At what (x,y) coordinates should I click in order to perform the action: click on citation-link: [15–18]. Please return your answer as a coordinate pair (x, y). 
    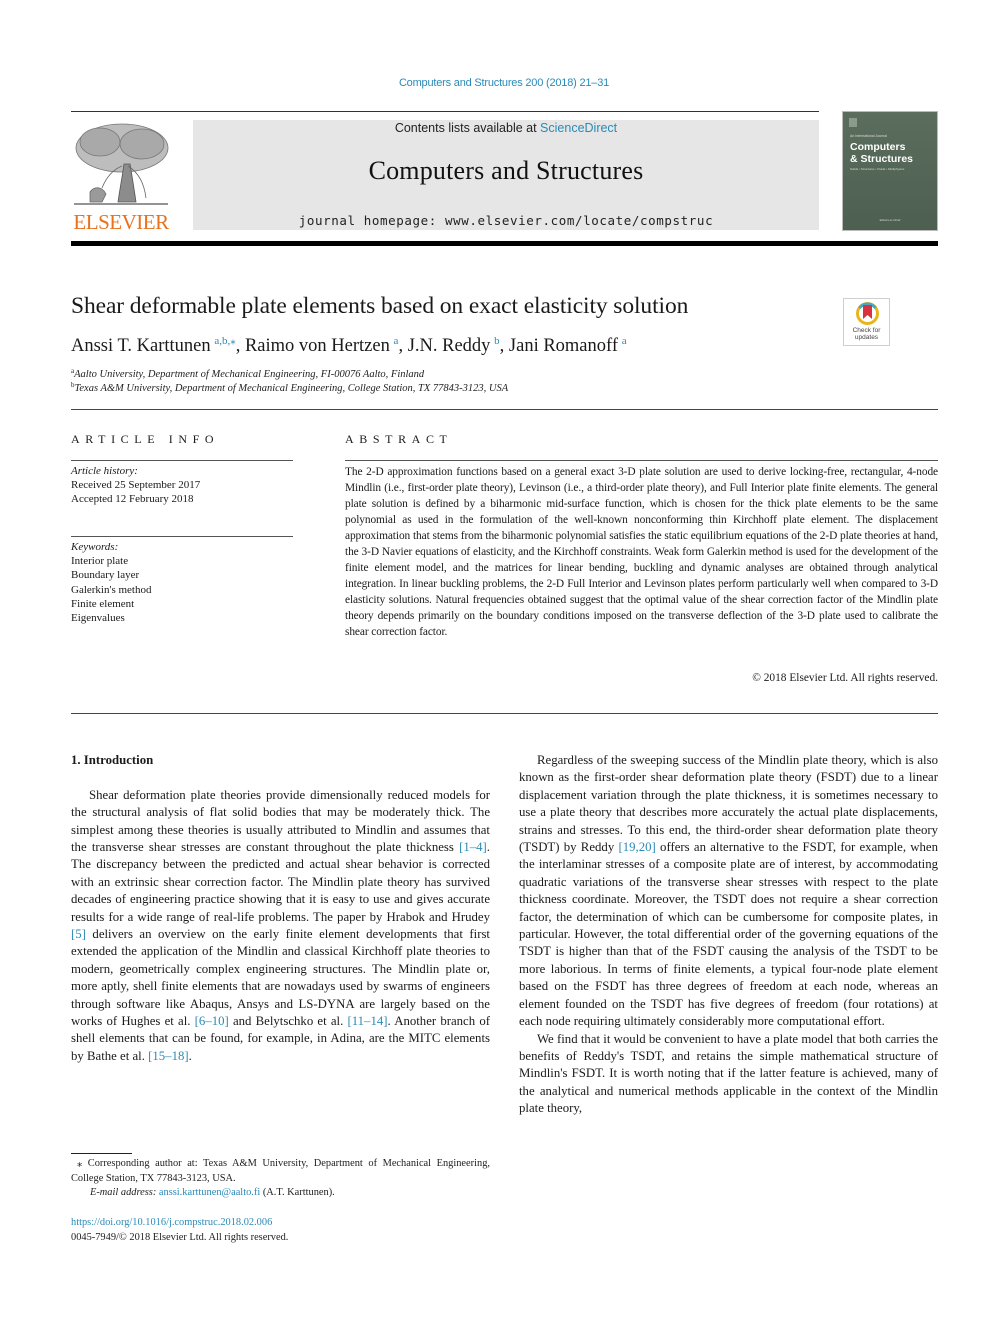
    Looking at the image, I should click on (168, 1056).